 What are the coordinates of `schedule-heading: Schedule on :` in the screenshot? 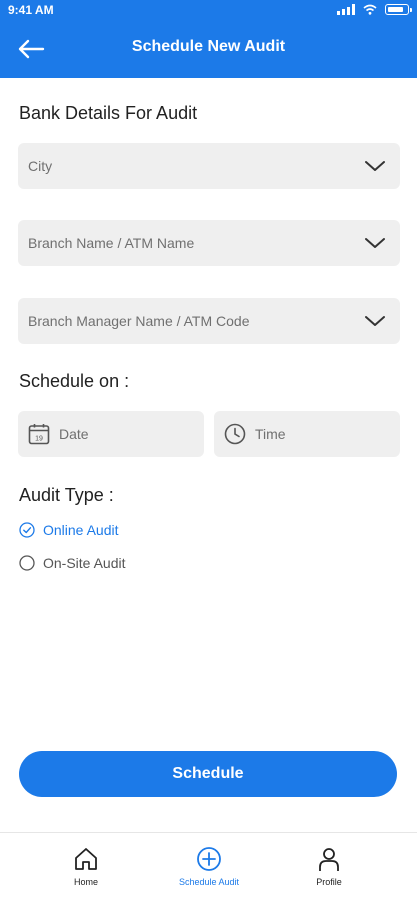 It's located at (74, 381).